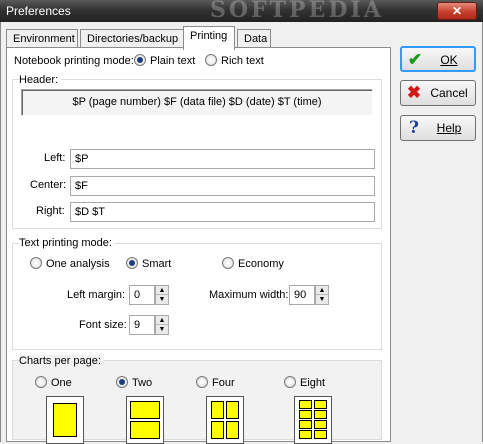  What do you see at coordinates (157, 264) in the screenshot?
I see `radio-label: Smart` at bounding box center [157, 264].